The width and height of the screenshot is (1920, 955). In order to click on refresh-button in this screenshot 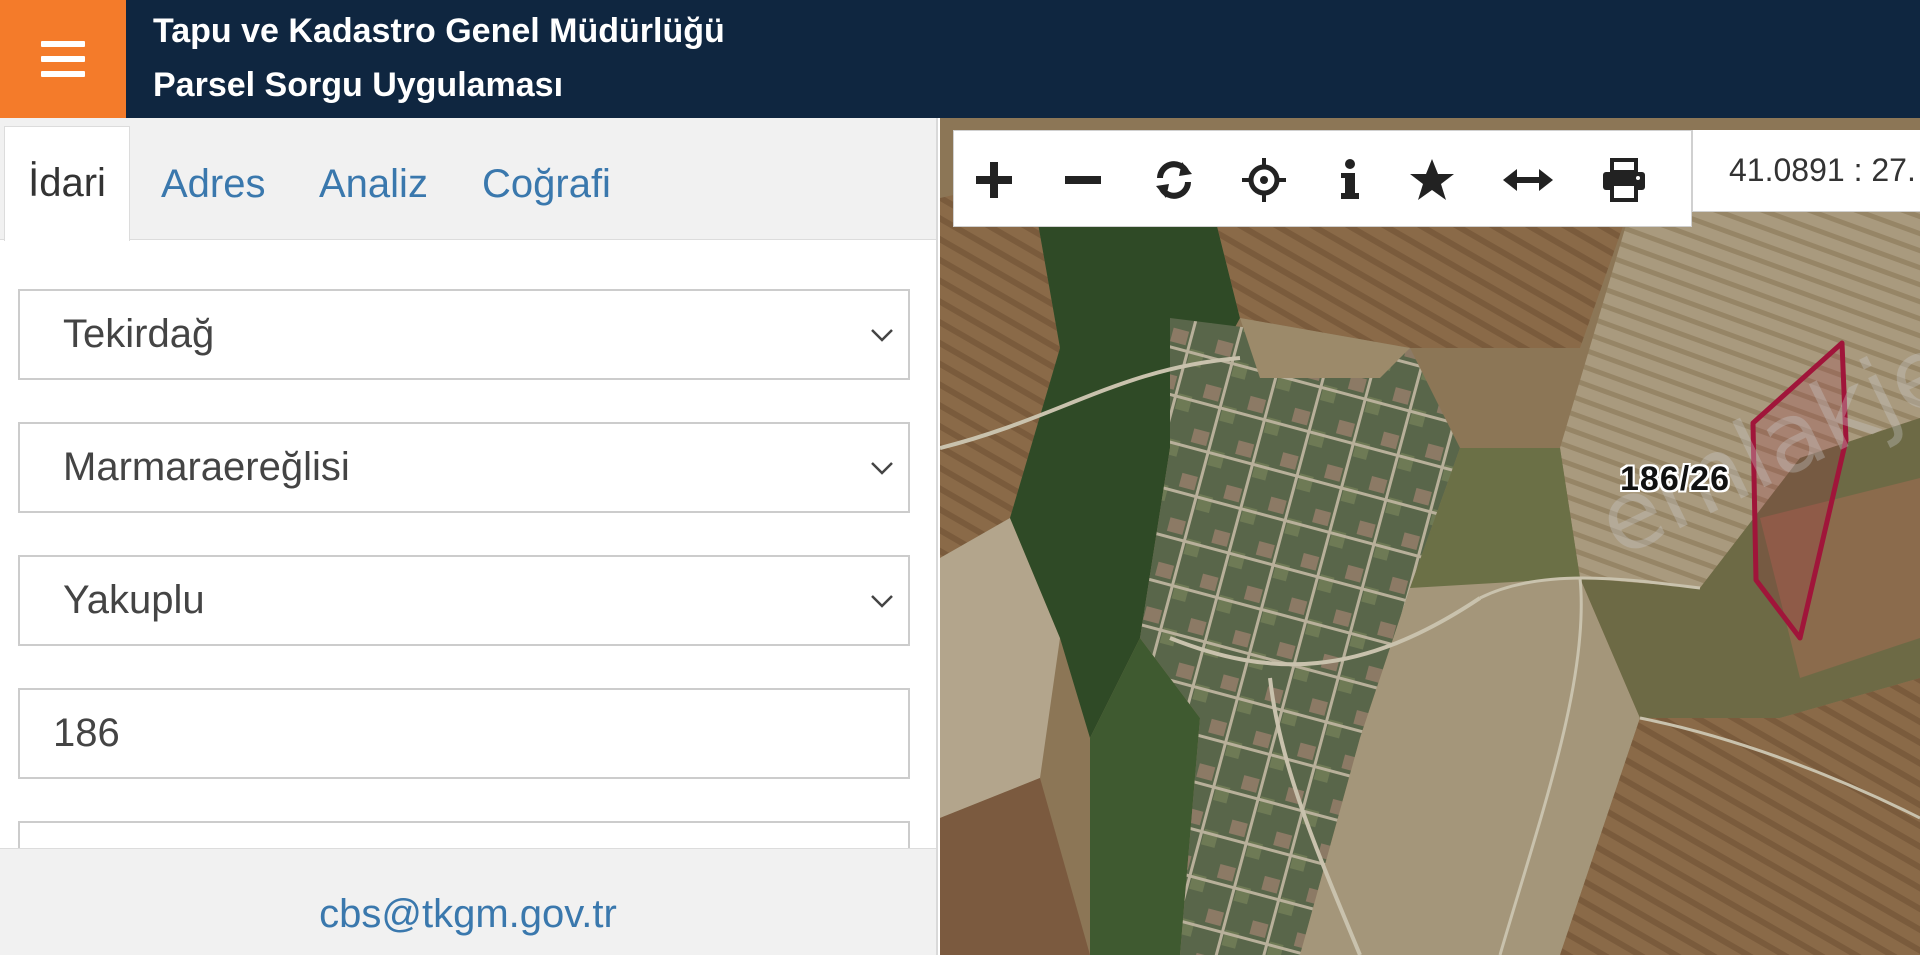, I will do `click(1174, 180)`.